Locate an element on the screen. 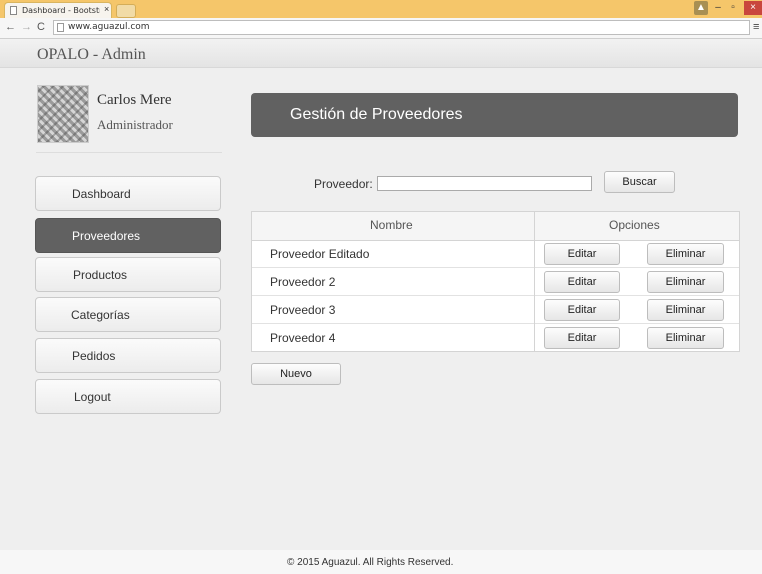 The height and width of the screenshot is (574, 762). table-row: Proveedor Editado Editar Eliminar is located at coordinates (495, 254).